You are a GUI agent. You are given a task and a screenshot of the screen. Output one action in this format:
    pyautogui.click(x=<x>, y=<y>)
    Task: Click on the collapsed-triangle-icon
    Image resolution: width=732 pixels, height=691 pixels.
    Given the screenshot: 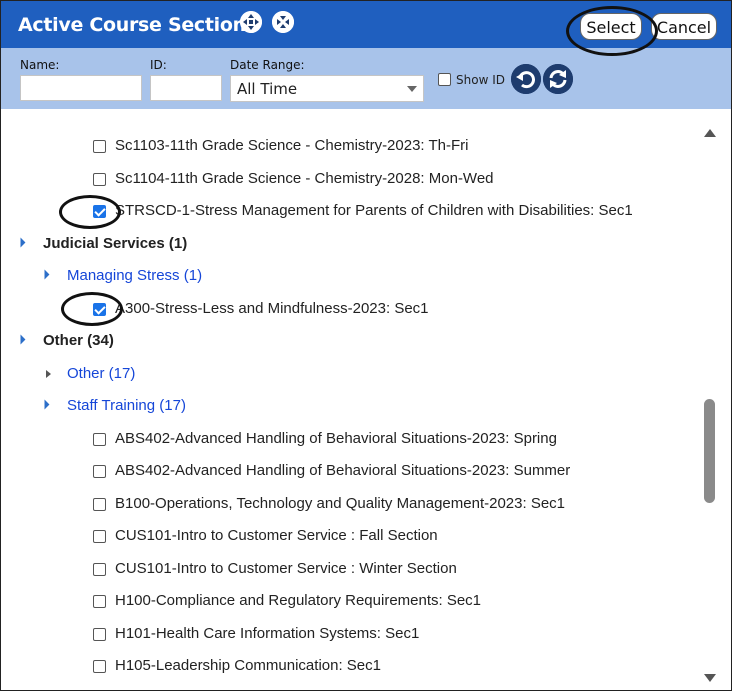 What is the action you would take?
    pyautogui.click(x=48, y=374)
    